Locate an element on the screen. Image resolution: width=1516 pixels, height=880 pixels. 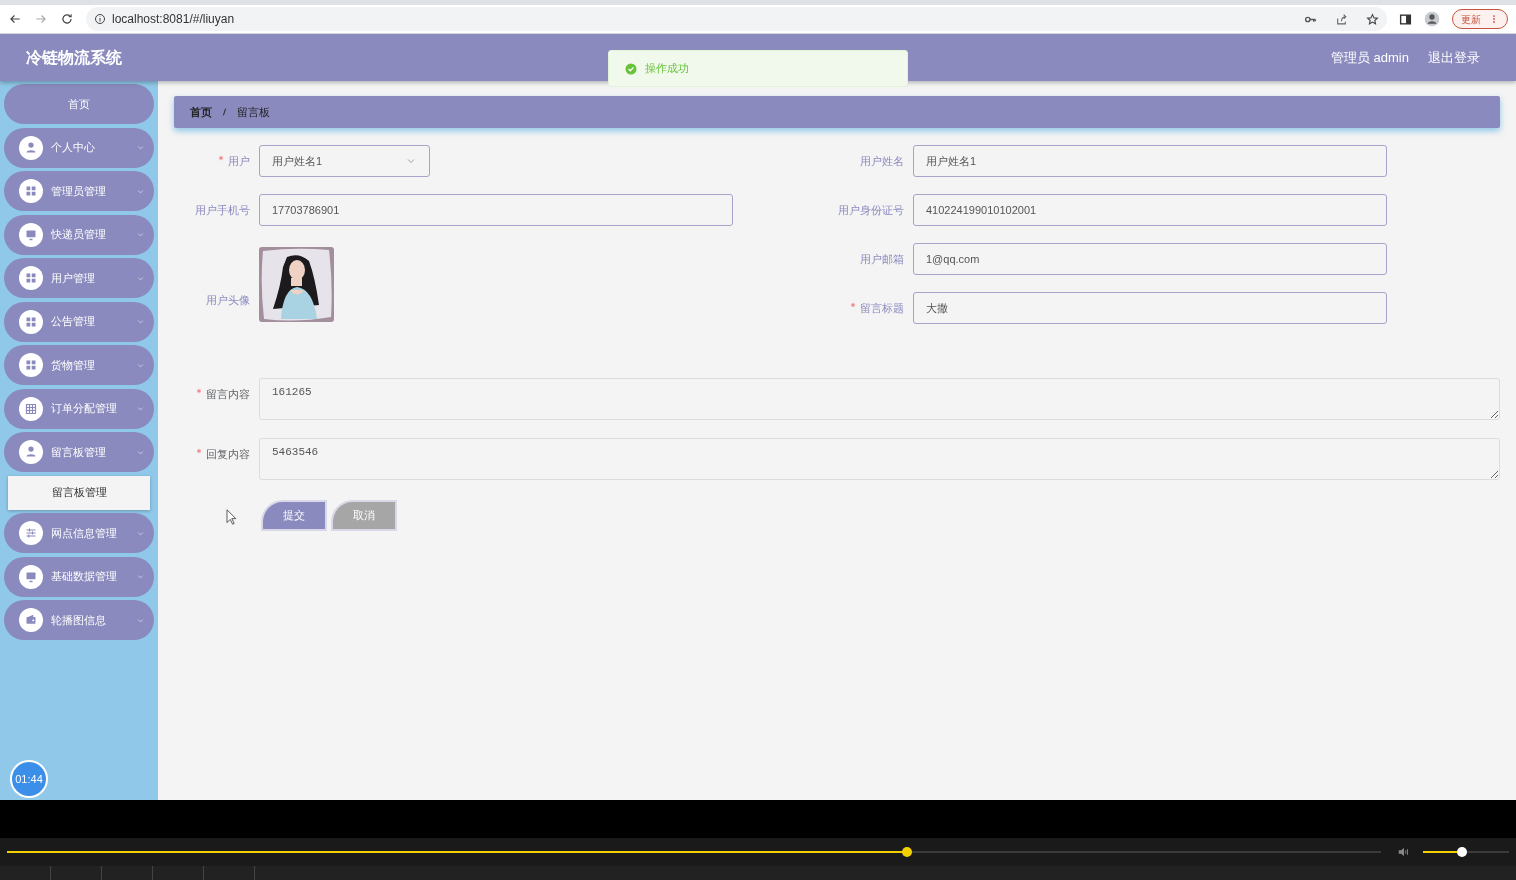
sidebar-item: 首页 is located at coordinates (79, 104).